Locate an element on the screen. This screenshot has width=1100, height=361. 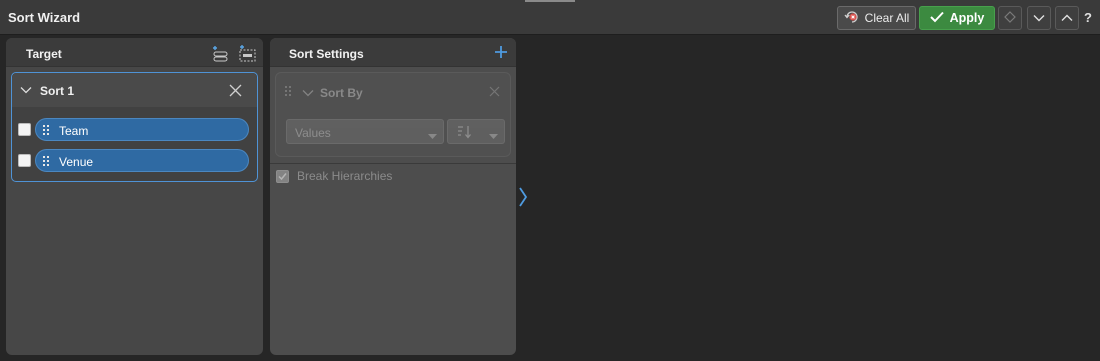
field-pill: Venue is located at coordinates (142, 160).